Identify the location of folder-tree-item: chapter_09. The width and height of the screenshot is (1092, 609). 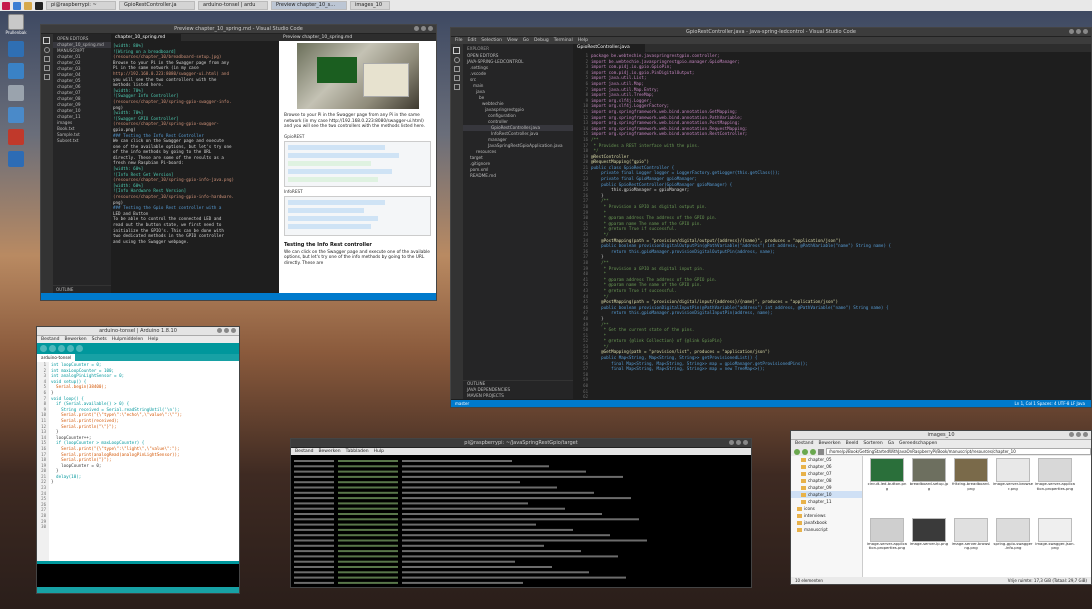
(826, 487).